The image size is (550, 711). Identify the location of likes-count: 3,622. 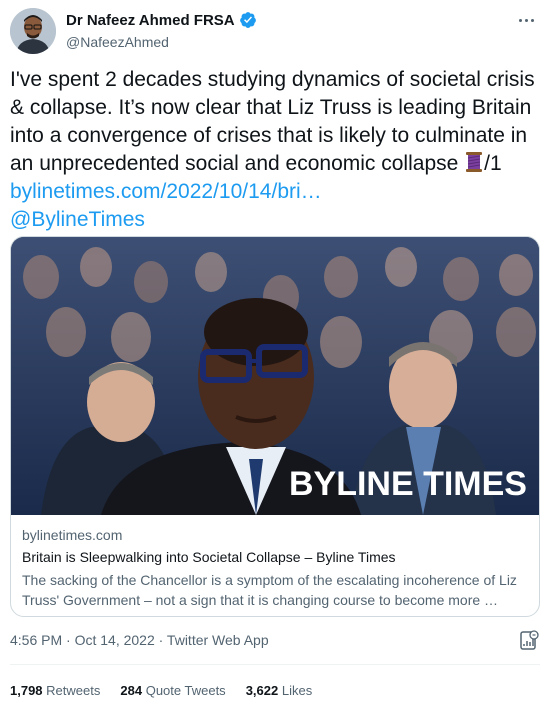
(262, 690).